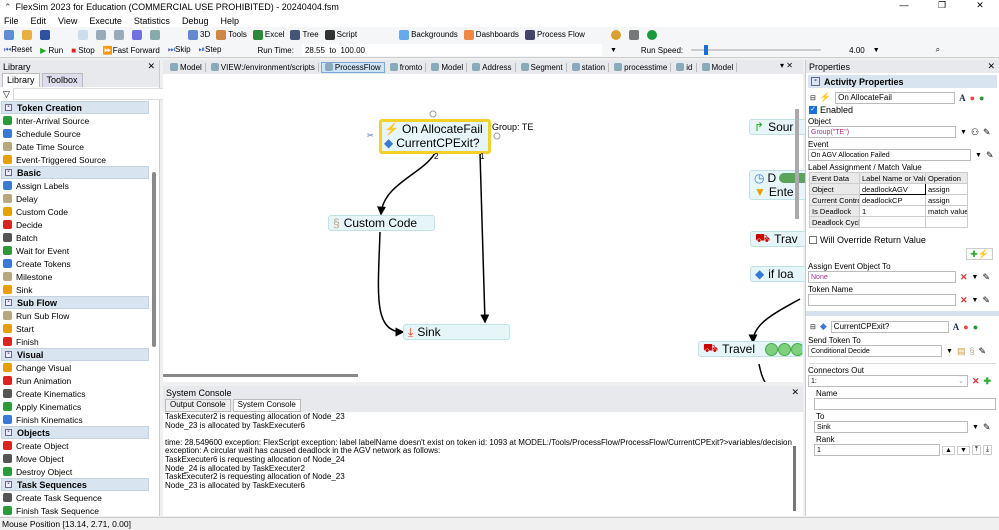 Image resolution: width=999 pixels, height=530 pixels. What do you see at coordinates (79, 211) in the screenshot?
I see `library-item-custom-code: Custom Code` at bounding box center [79, 211].